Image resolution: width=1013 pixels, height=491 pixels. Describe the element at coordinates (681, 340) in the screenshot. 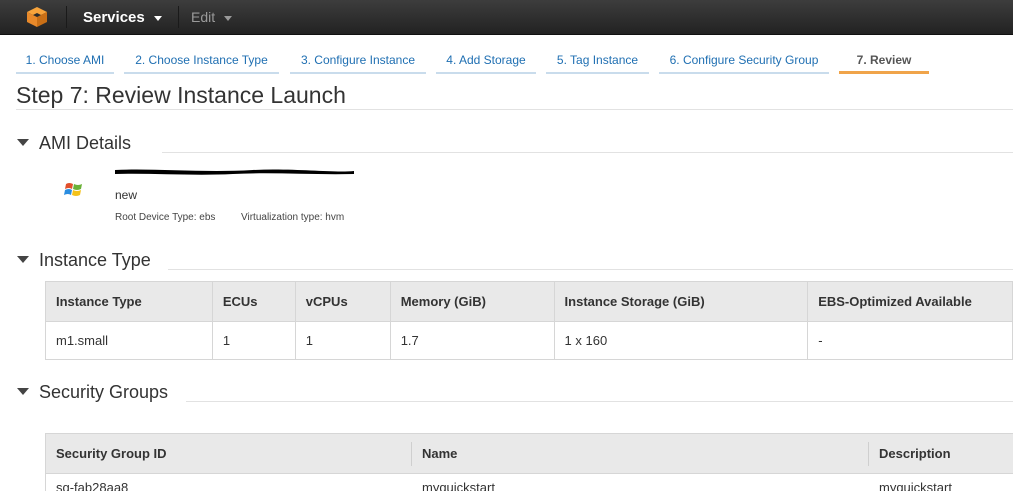

I see `table-cell: 1 x 160` at that location.